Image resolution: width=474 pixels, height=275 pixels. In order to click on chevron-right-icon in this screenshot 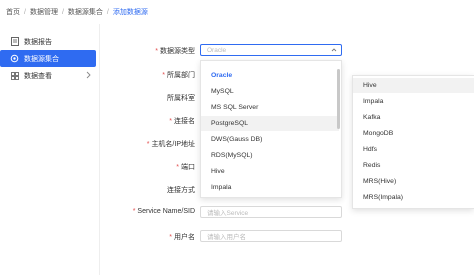, I will do `click(88, 76)`.